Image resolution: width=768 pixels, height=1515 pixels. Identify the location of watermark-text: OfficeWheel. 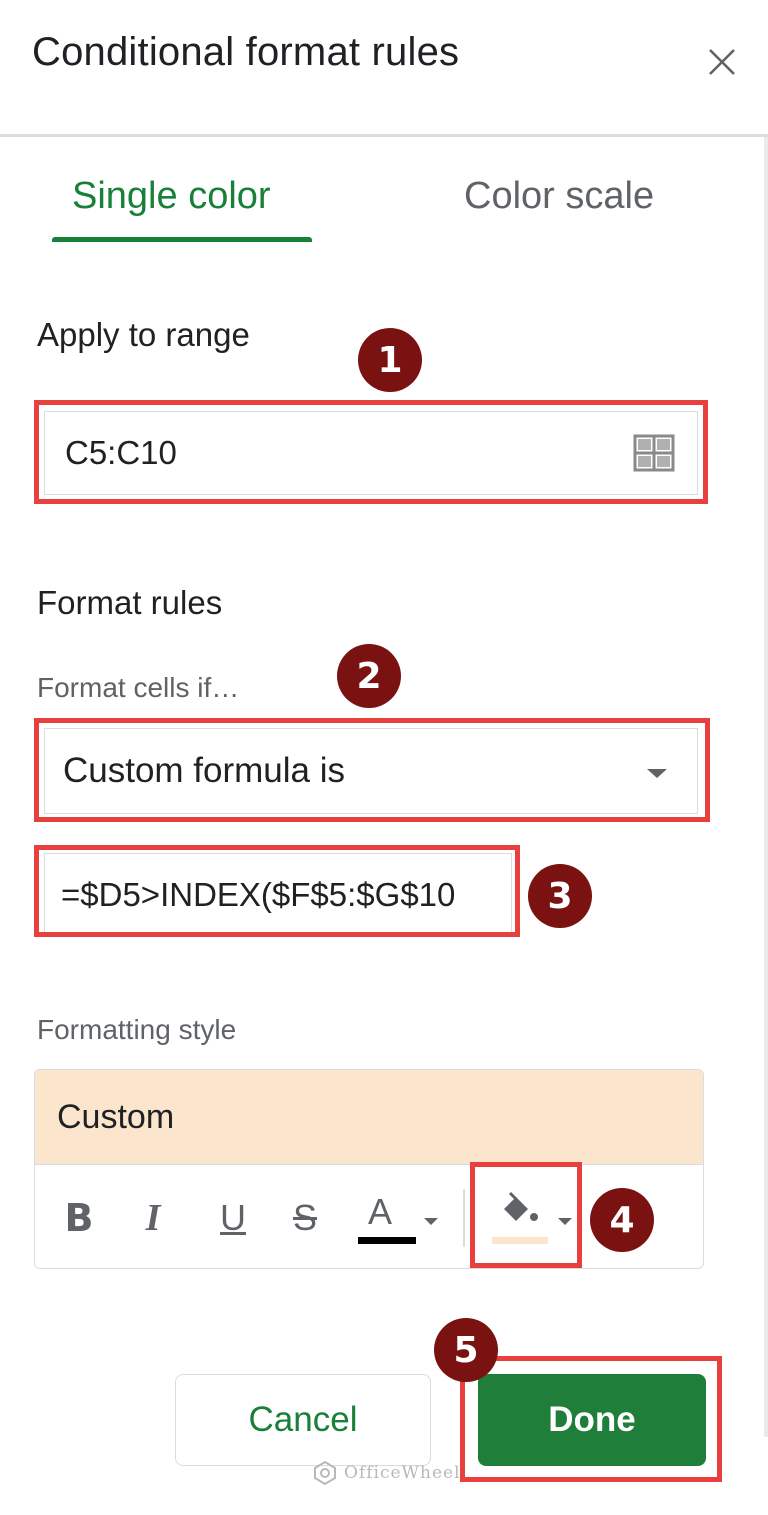
(402, 1473).